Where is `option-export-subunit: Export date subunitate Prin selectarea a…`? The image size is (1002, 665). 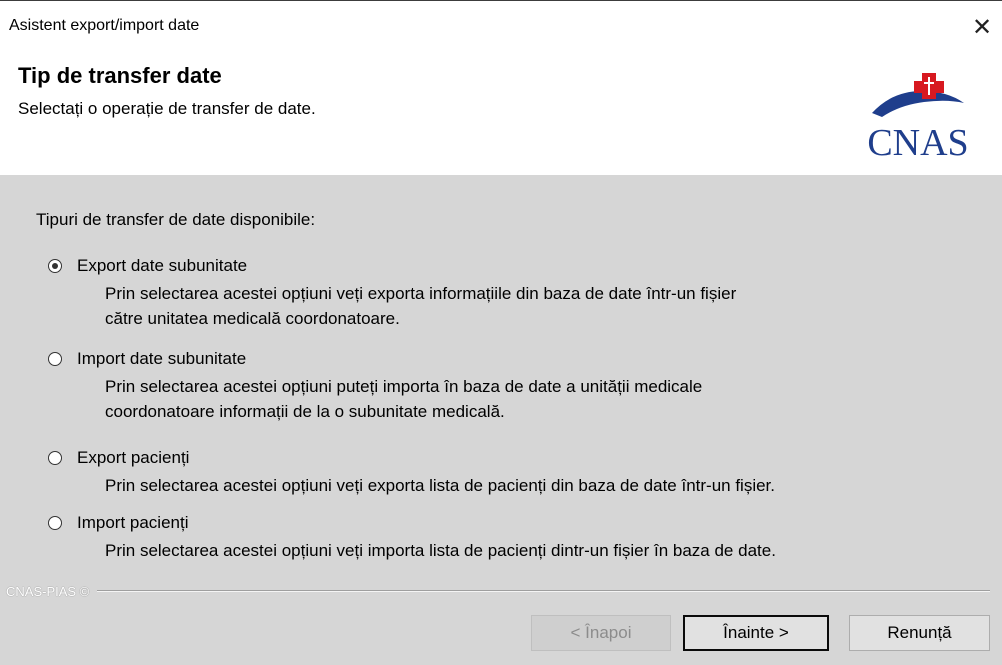
option-export-subunit: Export date subunitate Prin selectarea a… is located at coordinates (525, 292).